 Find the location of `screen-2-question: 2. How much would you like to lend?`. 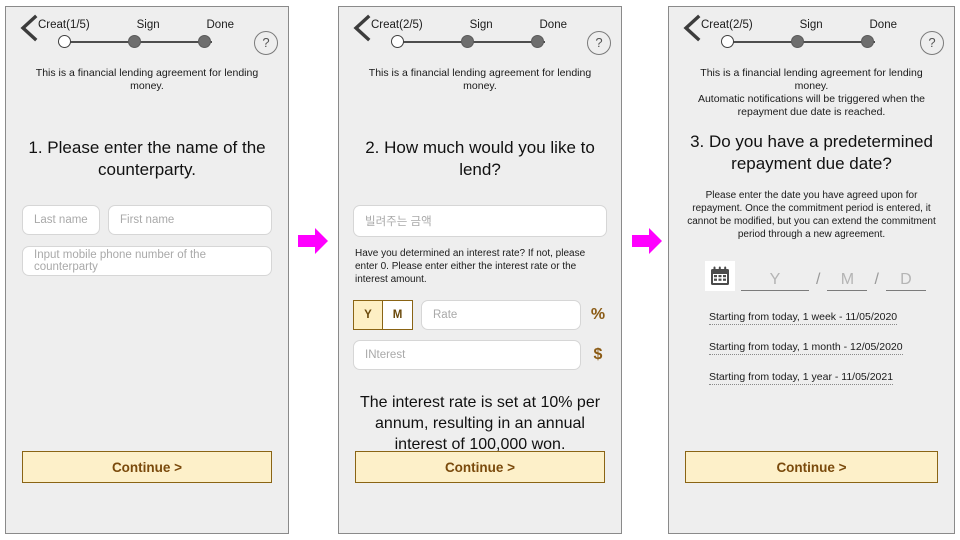

screen-2-question: 2. How much would you like to lend? is located at coordinates (480, 158).